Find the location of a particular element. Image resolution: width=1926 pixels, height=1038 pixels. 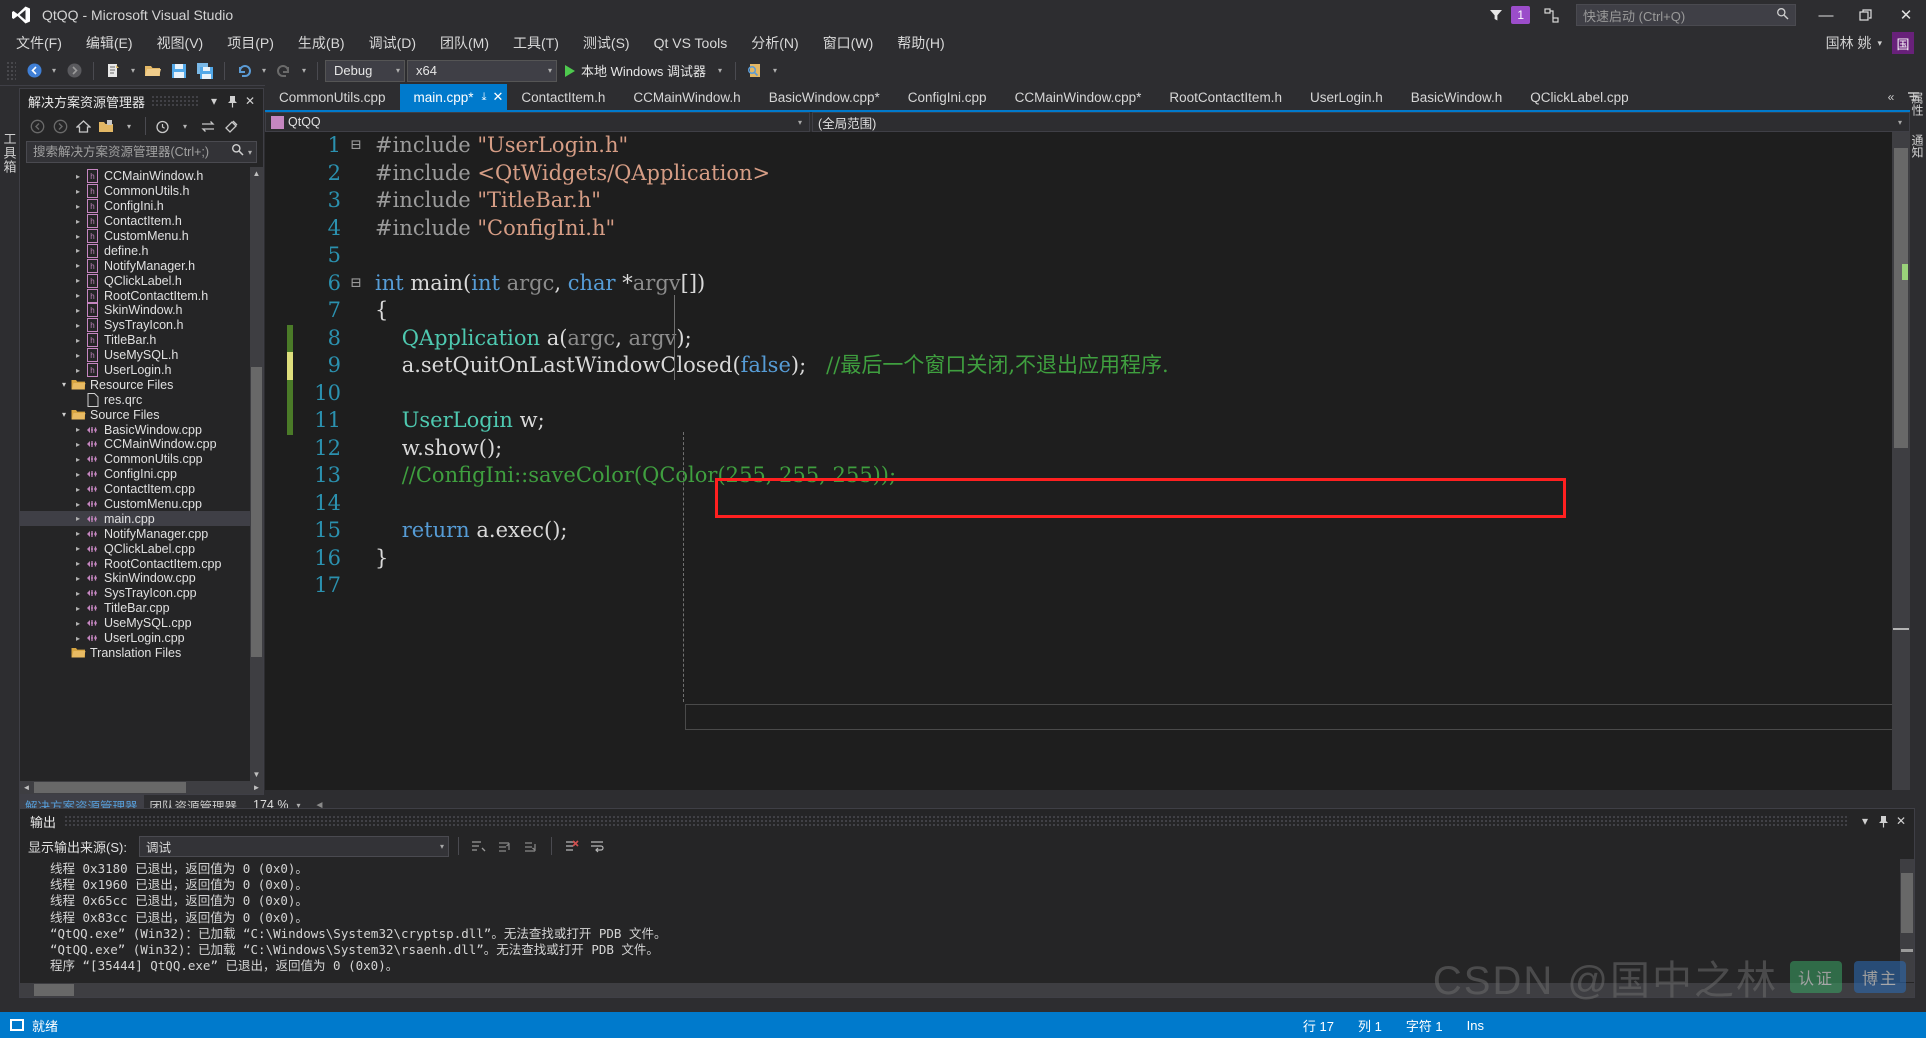

tree-item-qclicklabel-h: ▸ h QClickLabel.h is located at coordinates (141, 280).